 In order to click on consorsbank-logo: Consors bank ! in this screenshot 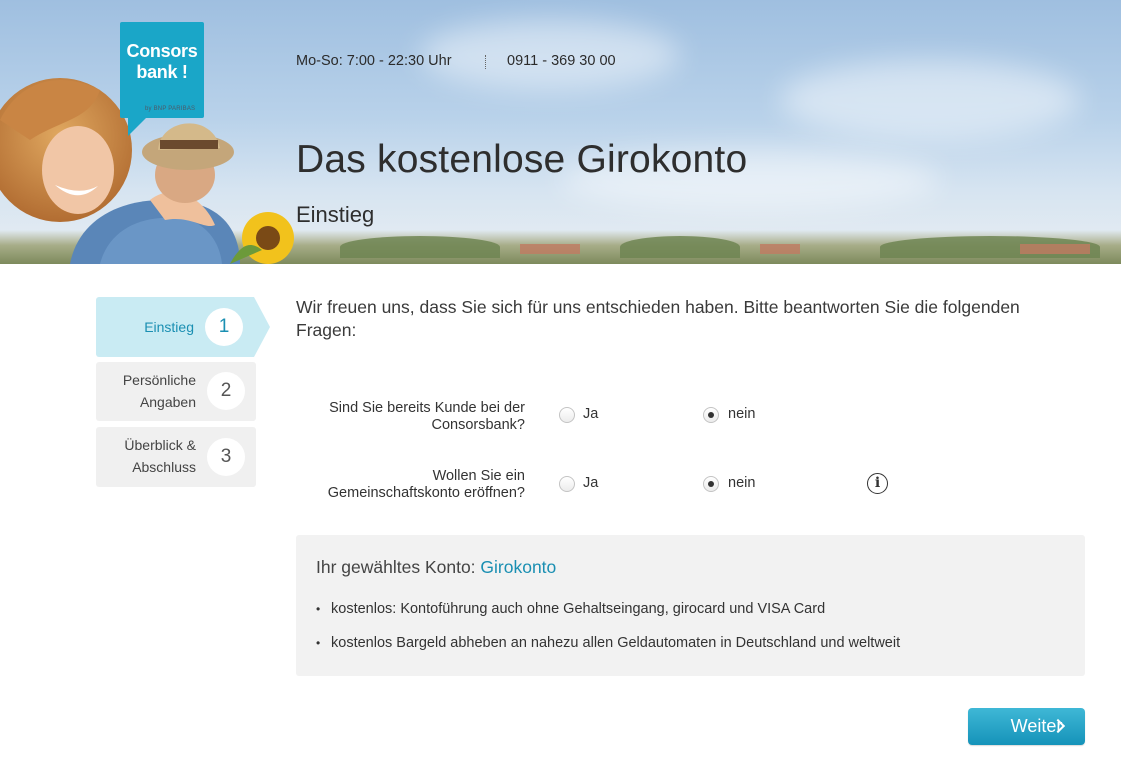, I will do `click(162, 79)`.